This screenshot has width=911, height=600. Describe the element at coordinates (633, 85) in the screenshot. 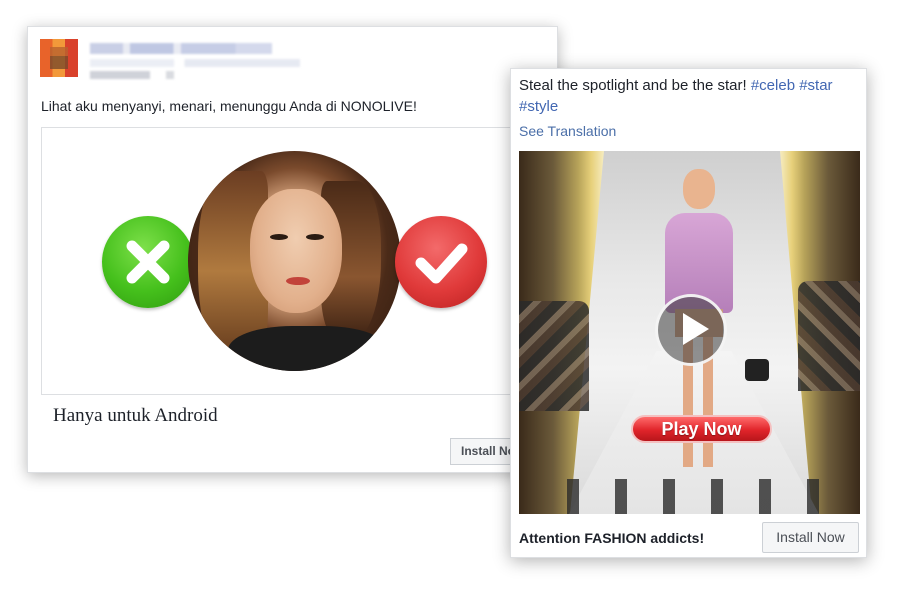

I see `post-text-main: Steal the spotlight and be the star!` at that location.